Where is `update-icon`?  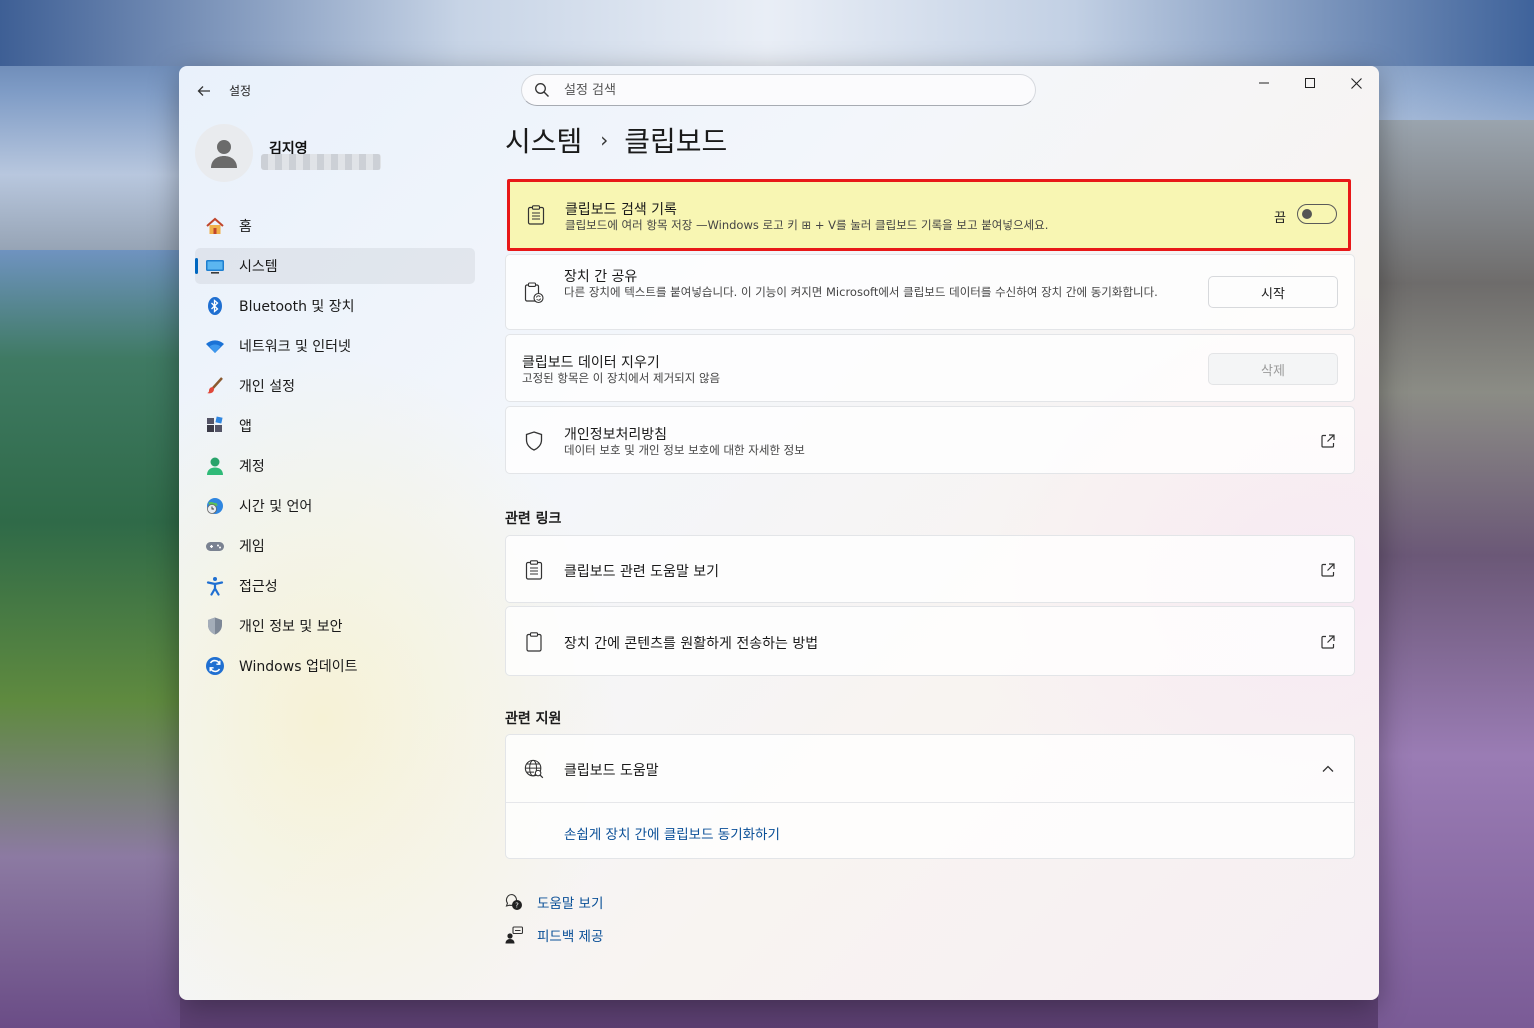 update-icon is located at coordinates (215, 666).